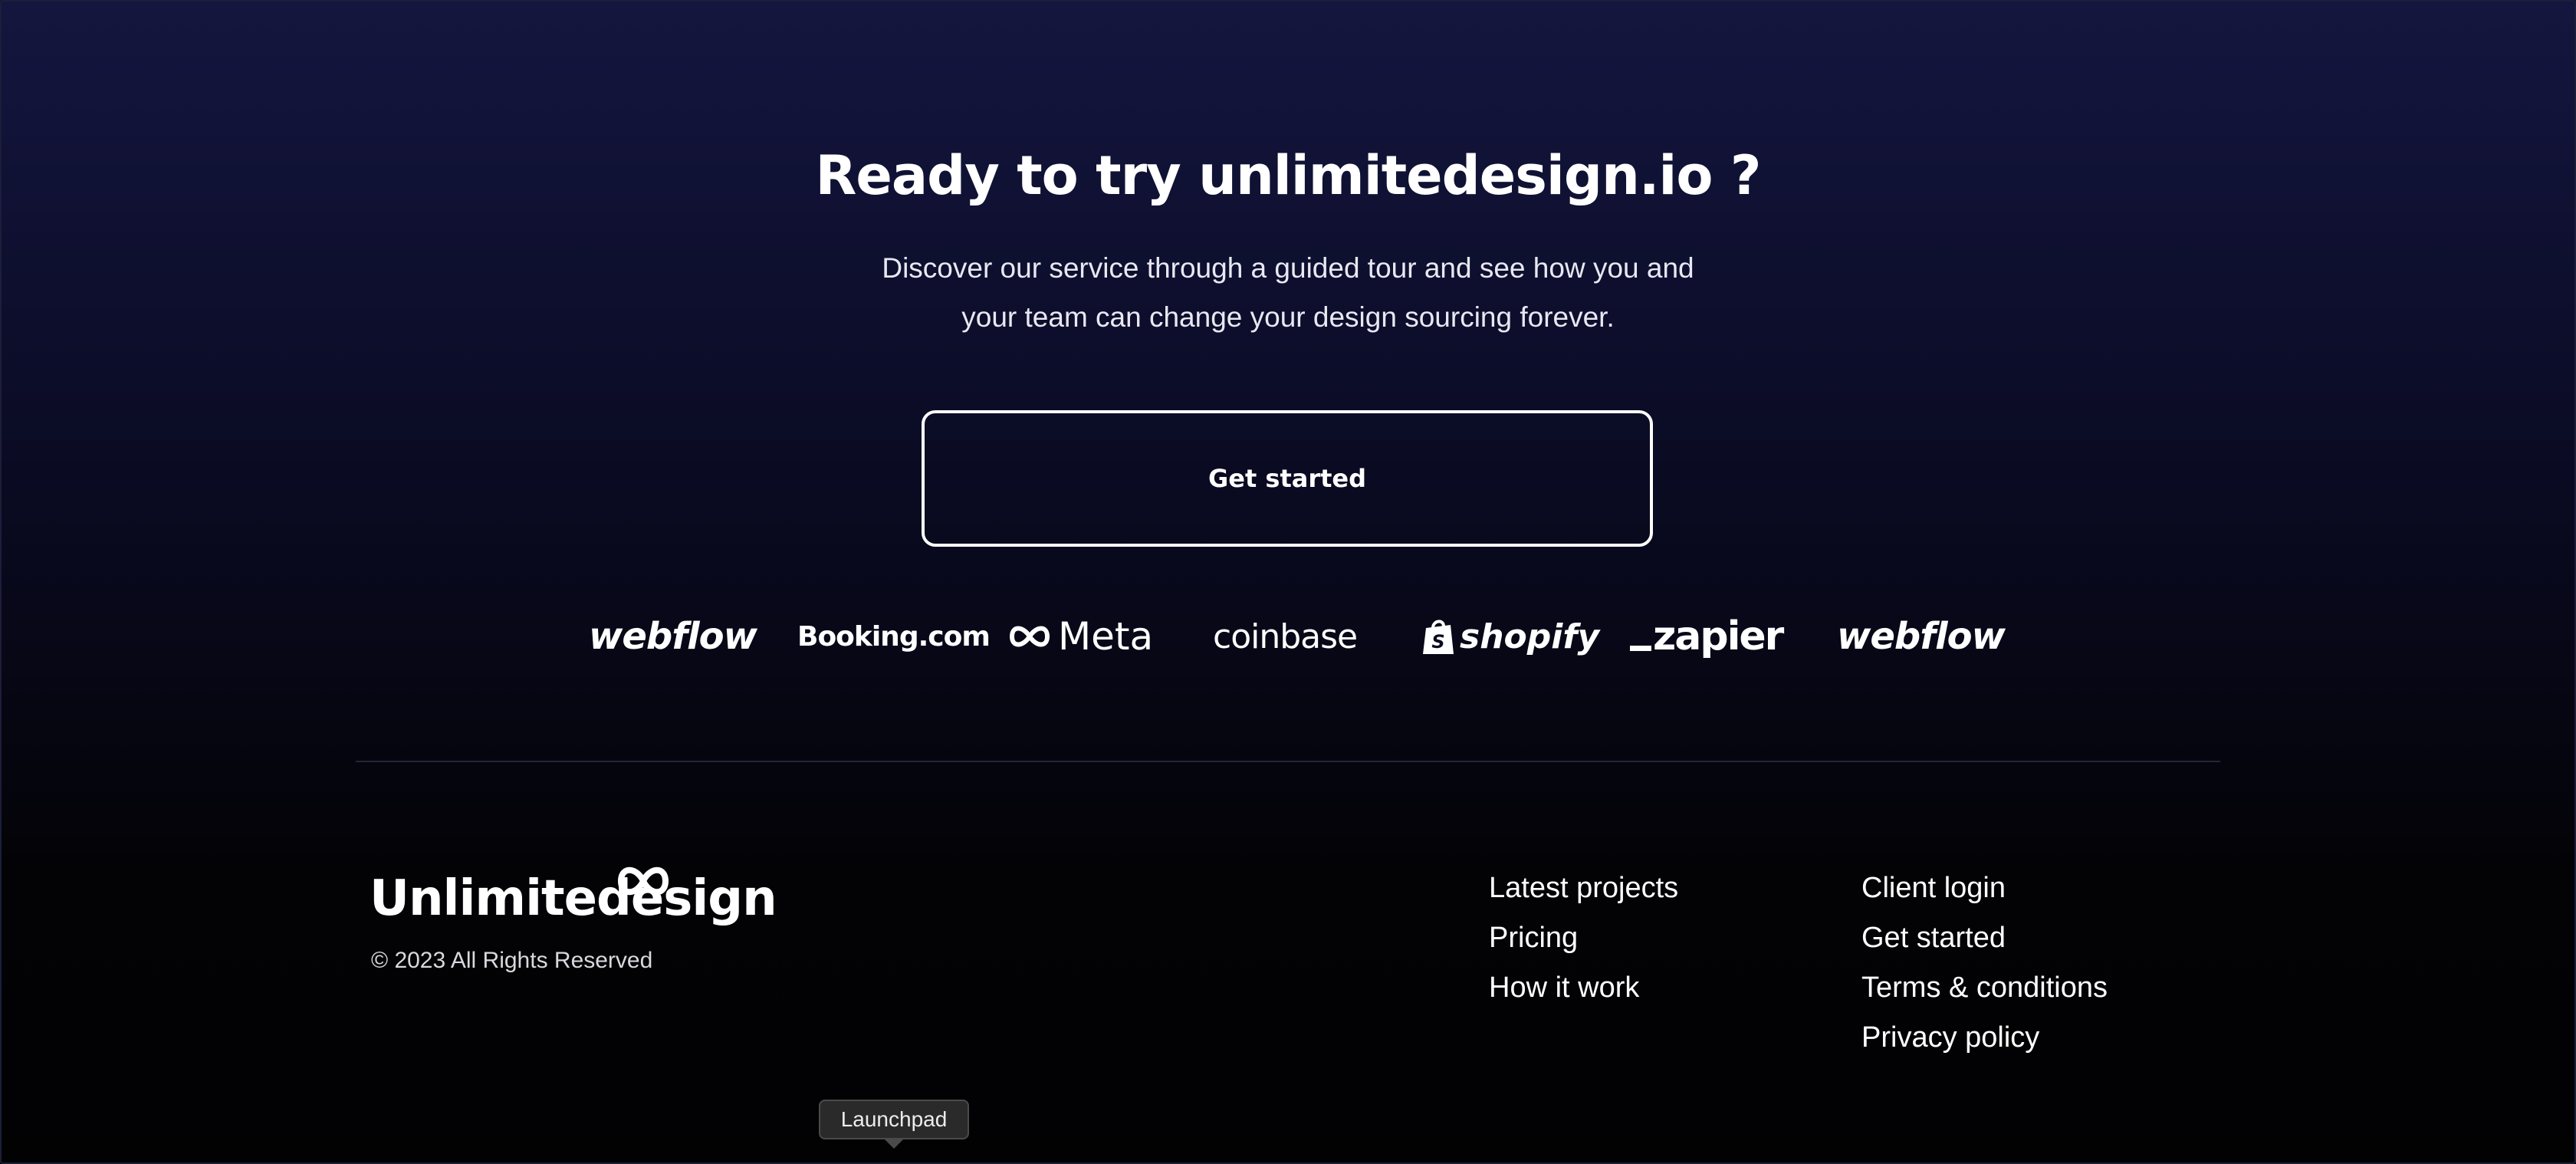 This screenshot has height=1164, width=2576. Describe the element at coordinates (574, 899) in the screenshot. I see `brand-logo: Unlimitedesign` at that location.